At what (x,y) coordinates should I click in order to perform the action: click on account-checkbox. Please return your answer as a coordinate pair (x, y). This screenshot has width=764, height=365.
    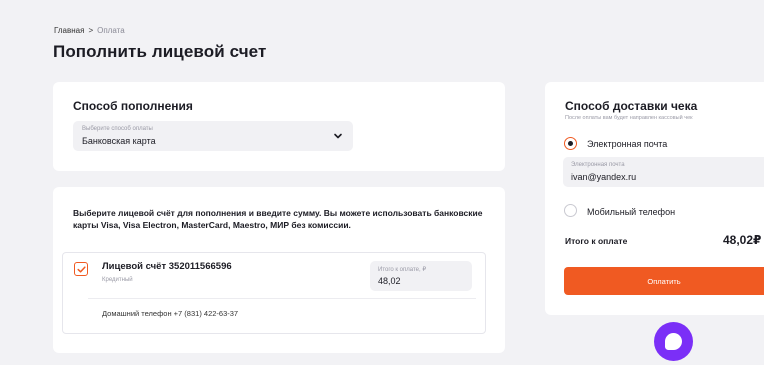
    Looking at the image, I should click on (81, 269).